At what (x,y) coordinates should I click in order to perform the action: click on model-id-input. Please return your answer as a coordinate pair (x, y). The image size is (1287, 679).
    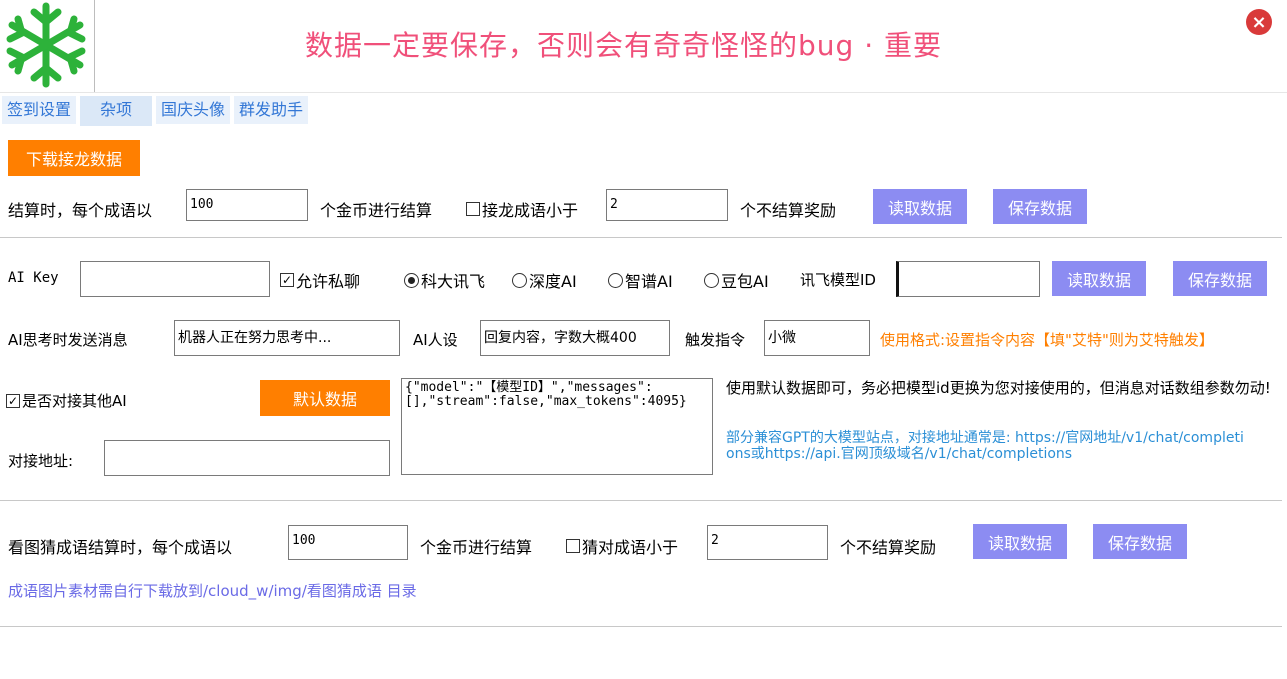
    Looking at the image, I should click on (968, 279).